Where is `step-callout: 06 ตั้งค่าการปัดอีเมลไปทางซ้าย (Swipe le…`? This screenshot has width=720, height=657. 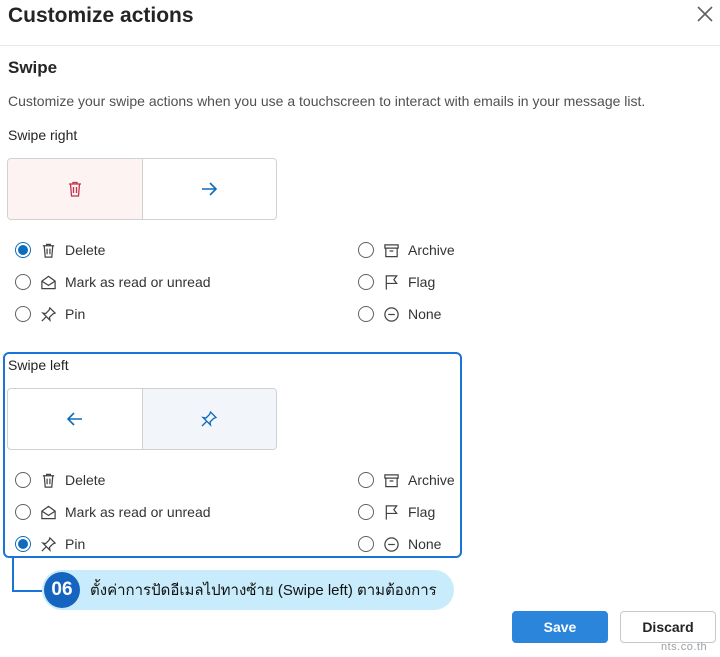
step-callout: 06 ตั้งค่าการปัดอีเมลไปทางซ้าย (Swipe le… is located at coordinates (248, 590).